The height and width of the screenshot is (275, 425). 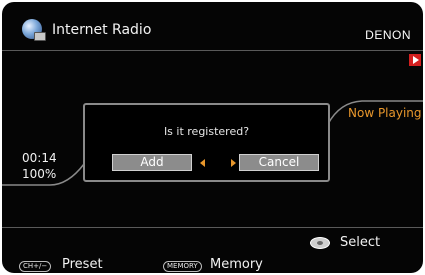 I want to click on playback-status: 00:14 100%, so click(x=39, y=166).